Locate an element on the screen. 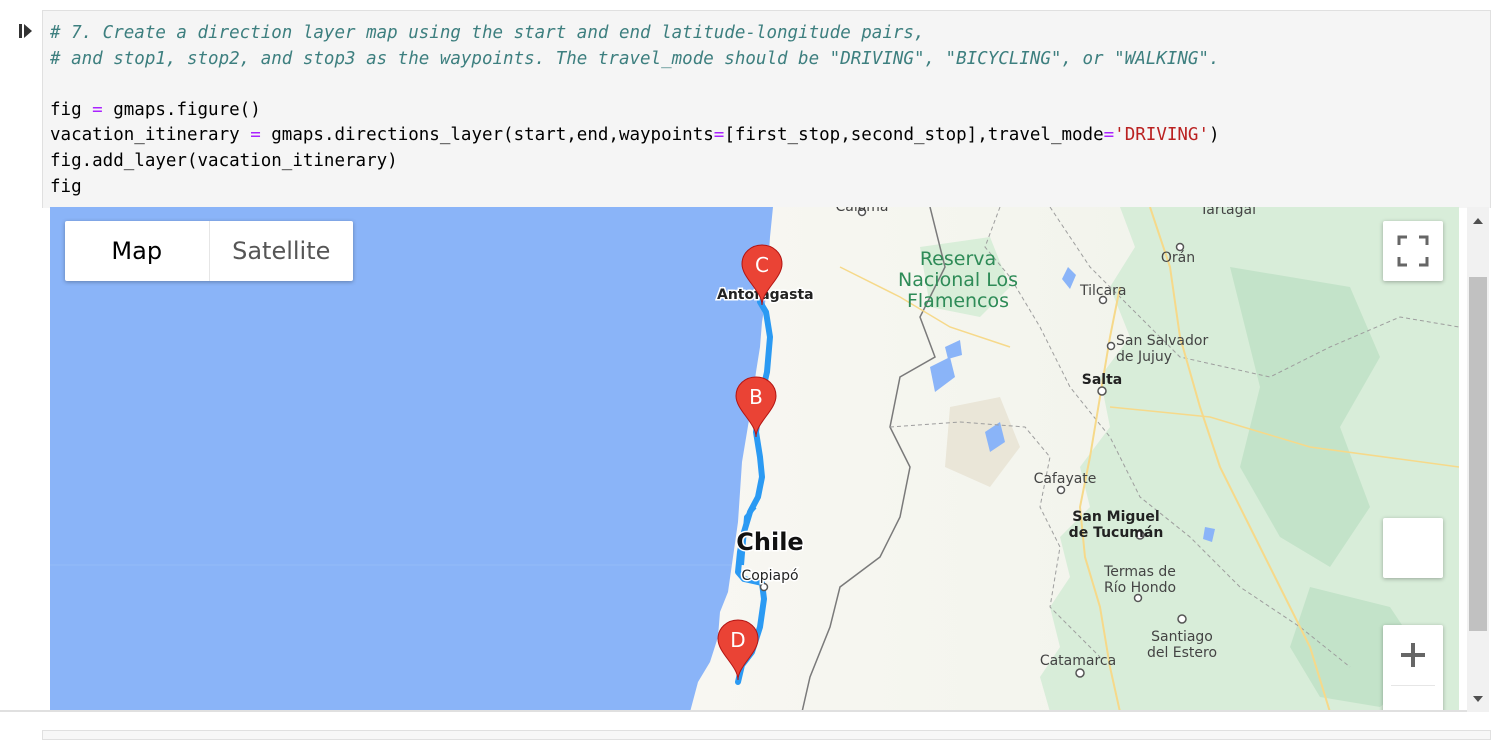  output-scrollbar is located at coordinates (1478, 459).